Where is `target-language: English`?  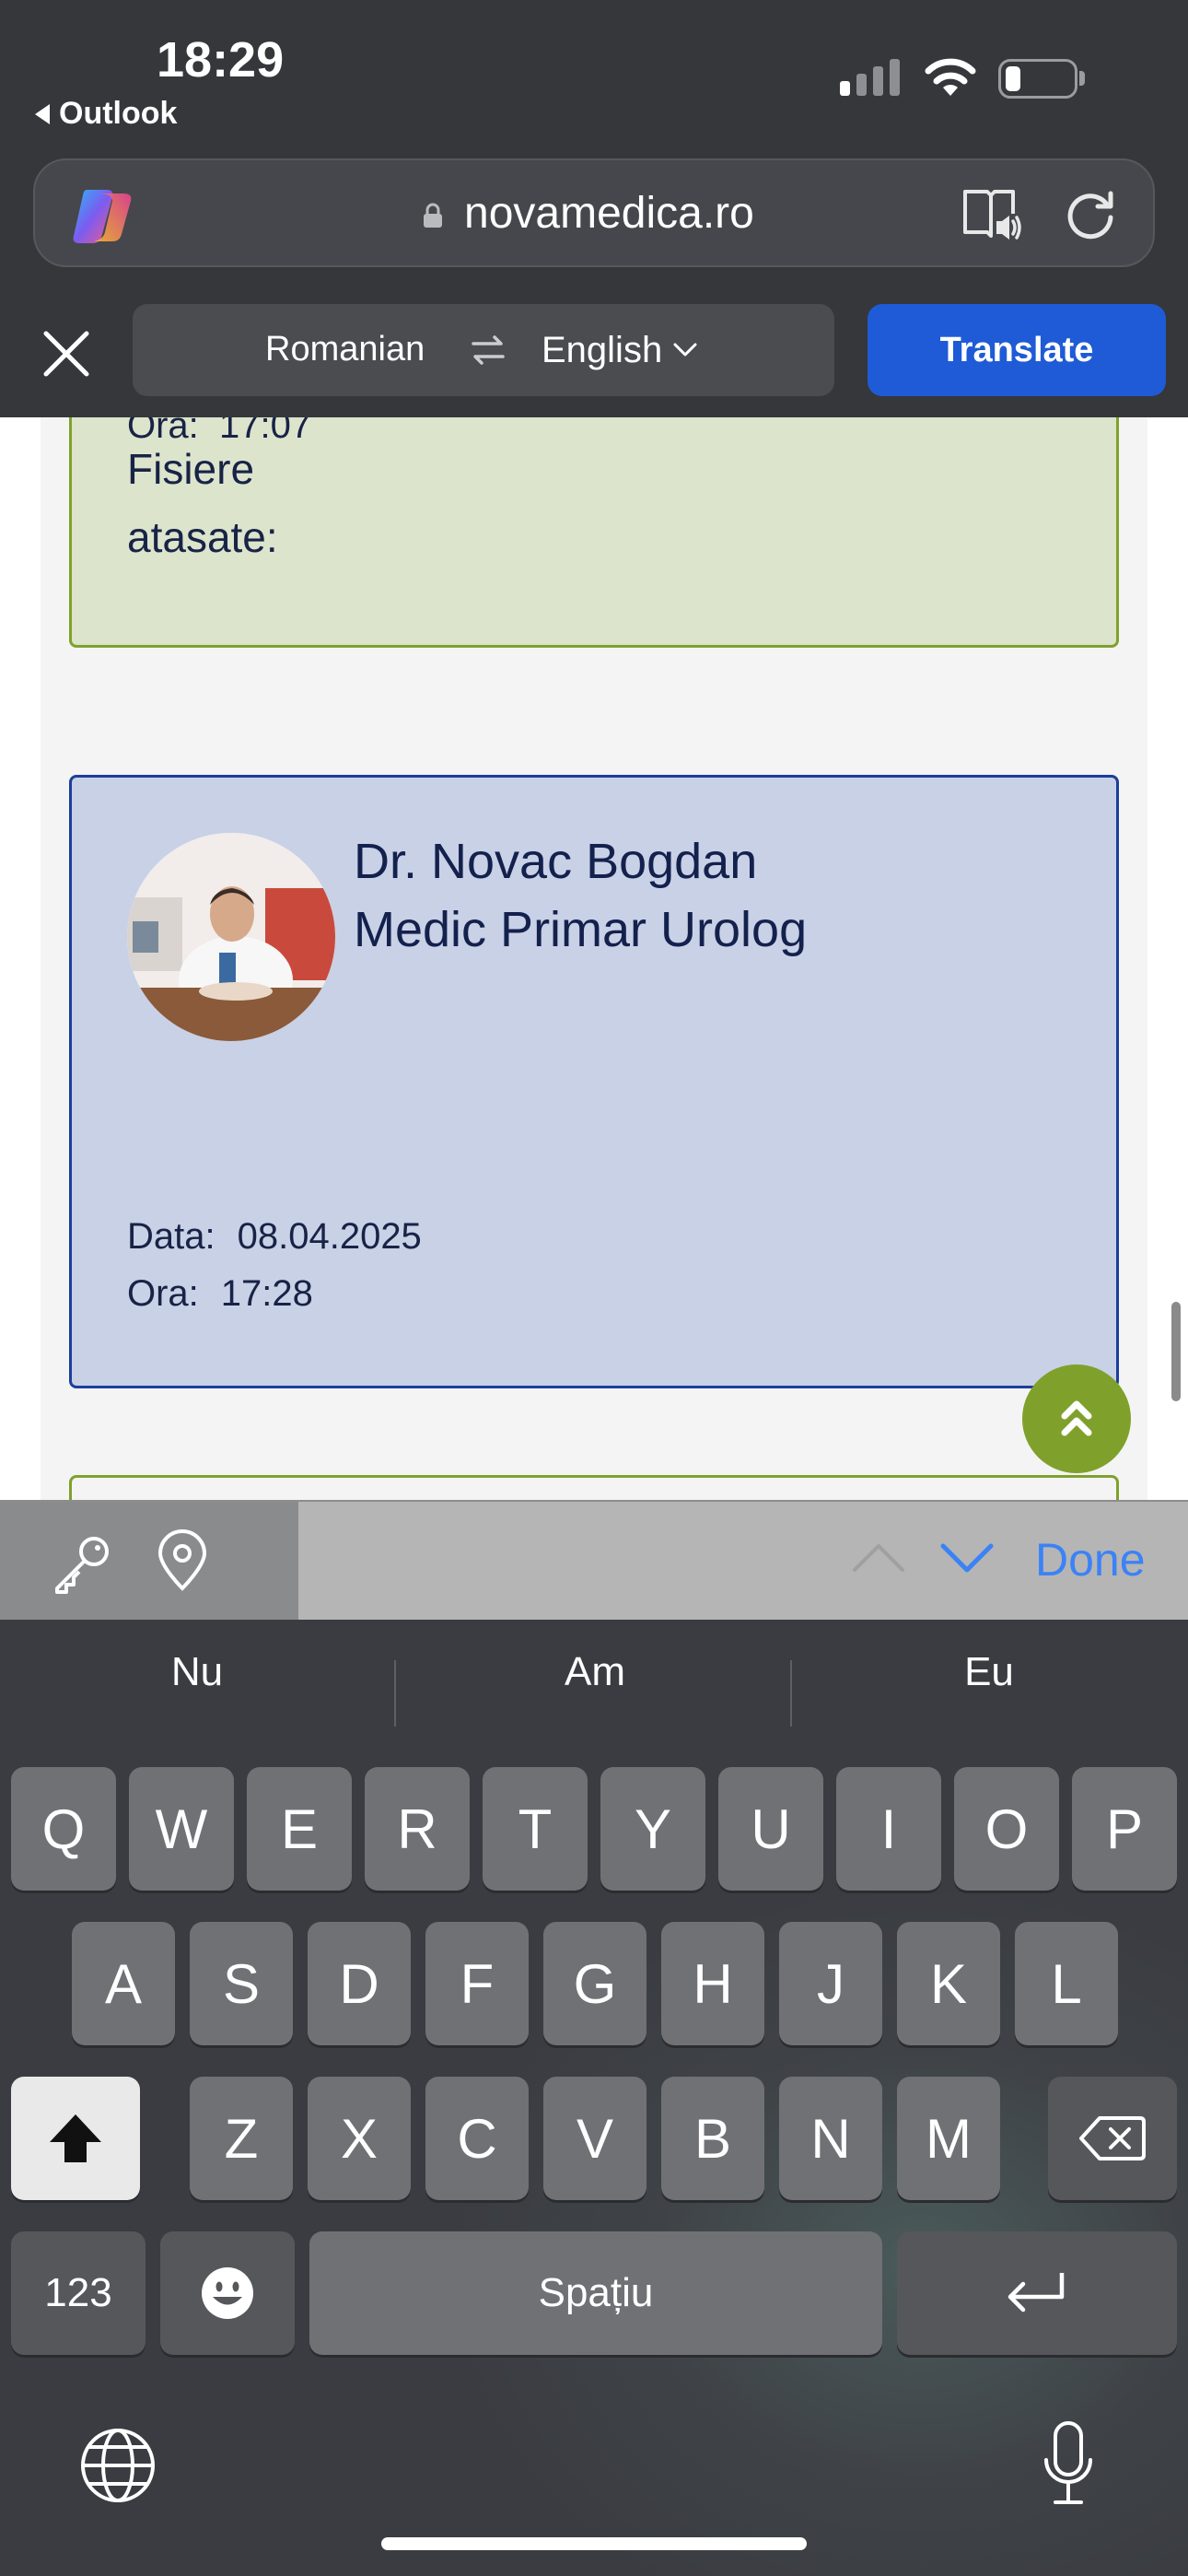
target-language: English is located at coordinates (602, 350).